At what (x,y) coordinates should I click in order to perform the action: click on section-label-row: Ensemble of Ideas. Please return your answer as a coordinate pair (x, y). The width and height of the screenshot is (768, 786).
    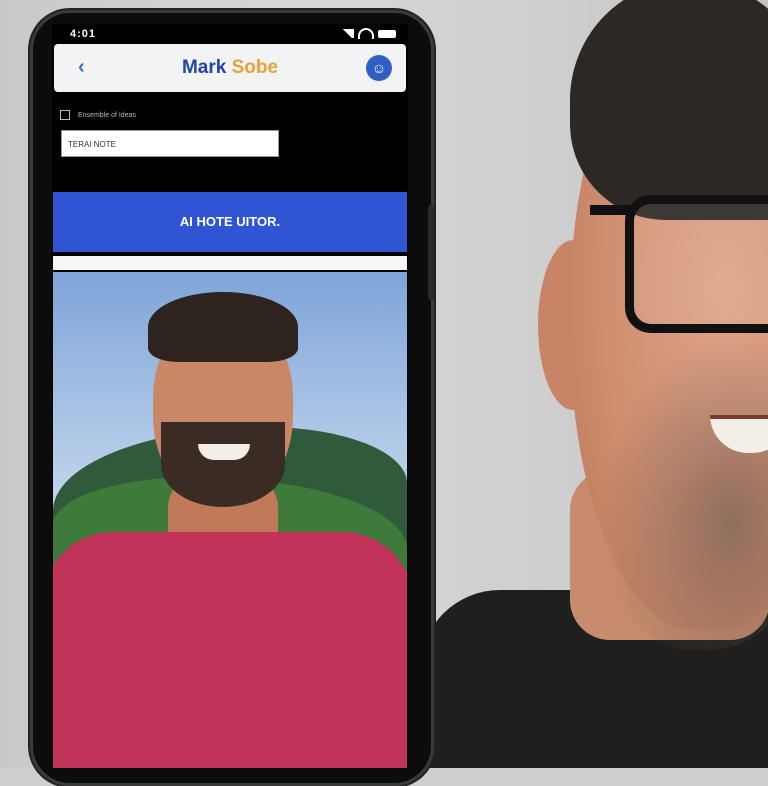
    Looking at the image, I should click on (98, 115).